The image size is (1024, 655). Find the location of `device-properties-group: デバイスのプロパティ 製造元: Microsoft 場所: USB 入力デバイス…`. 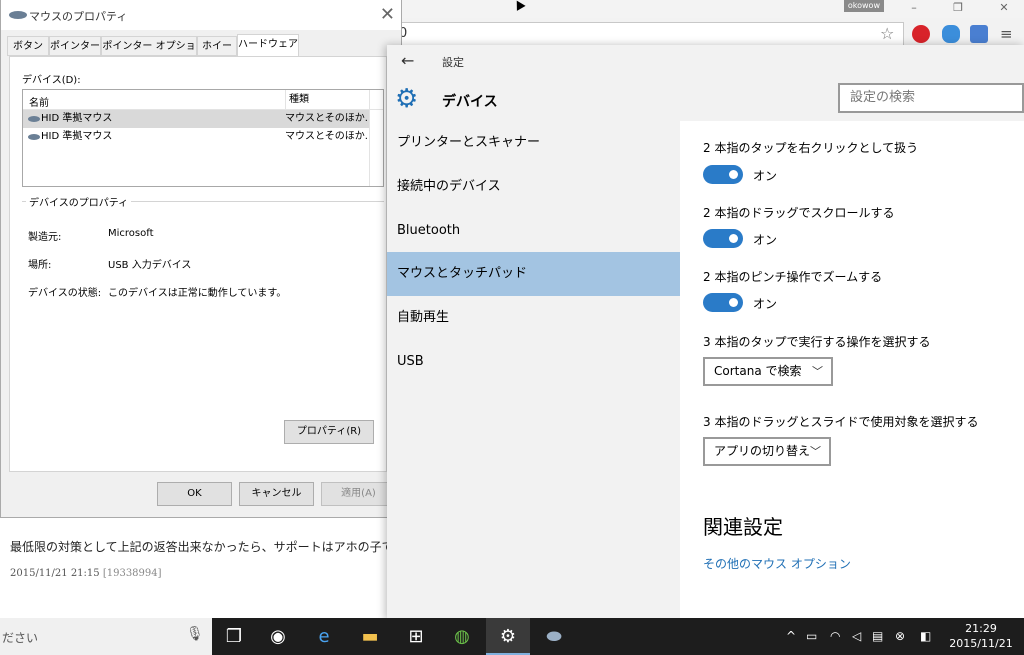

device-properties-group: デバイスのプロパティ 製造元: Microsoft 場所: USB 入力デバイス… is located at coordinates (203, 326).